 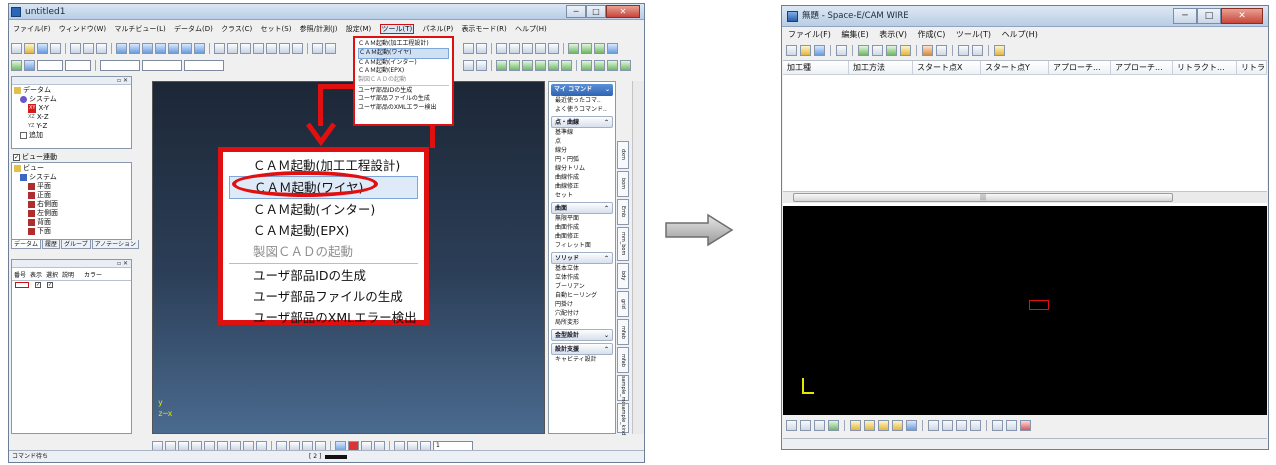 What do you see at coordinates (51, 244) in the screenshot?
I see `tab-history: 履歴` at bounding box center [51, 244].